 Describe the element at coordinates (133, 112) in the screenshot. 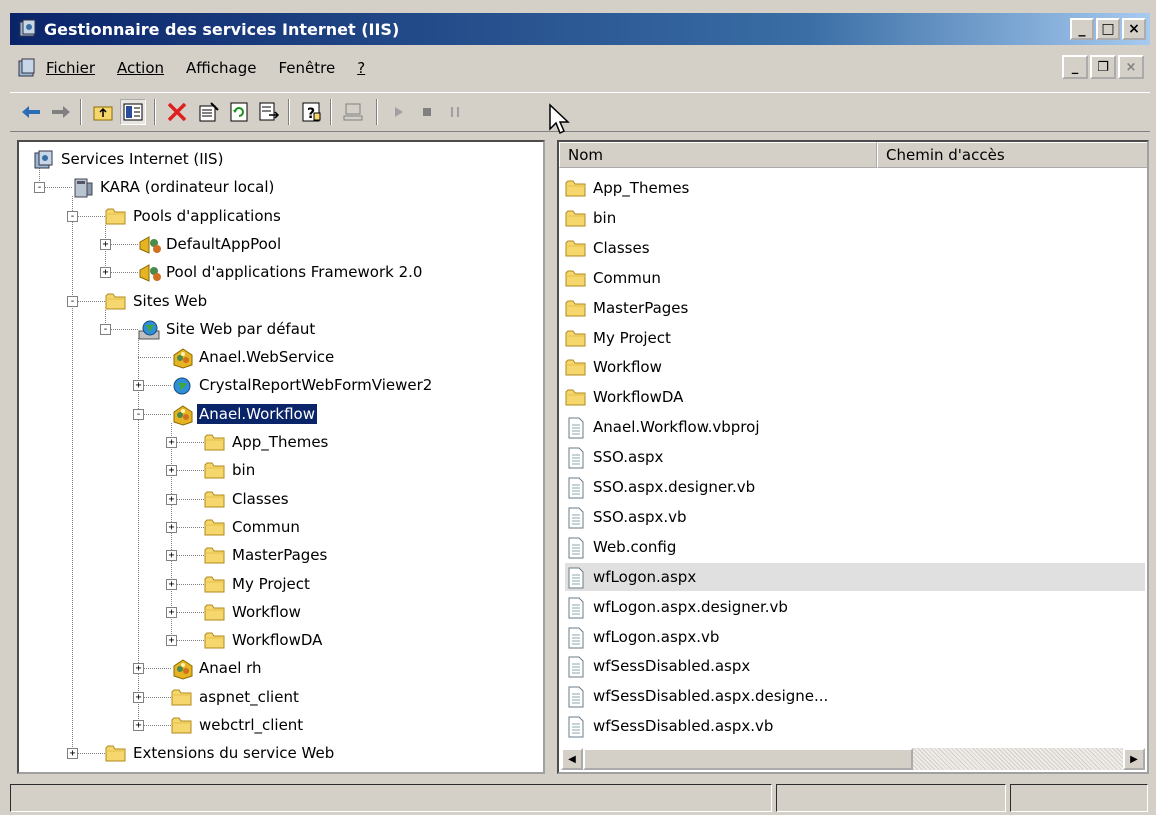

I see `show-hide-tree-button` at that location.